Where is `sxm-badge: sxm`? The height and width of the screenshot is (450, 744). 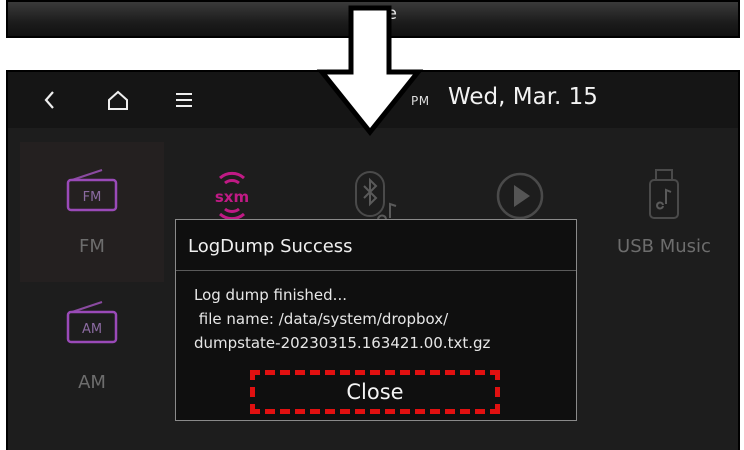
sxm-badge: sxm is located at coordinates (232, 197).